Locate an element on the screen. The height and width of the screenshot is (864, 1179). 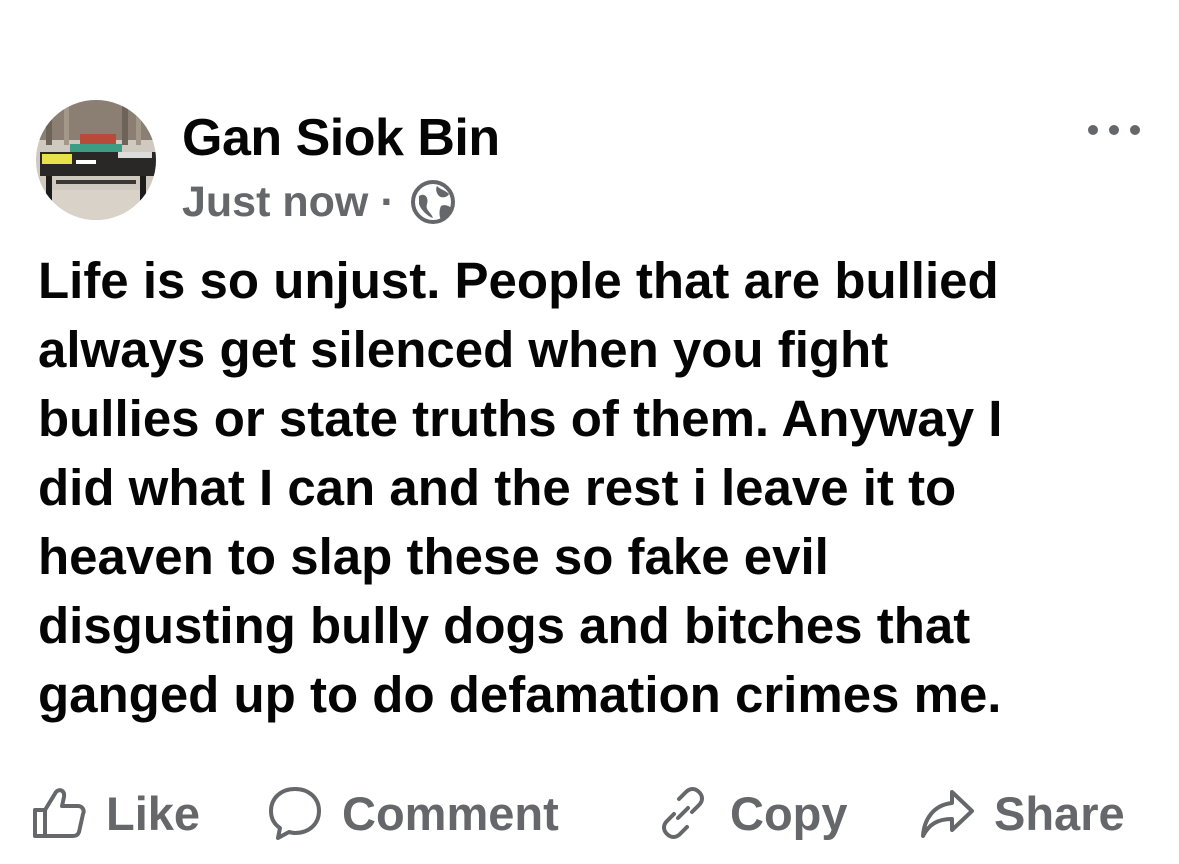
copy-link-button: Copy is located at coordinates (751, 813).